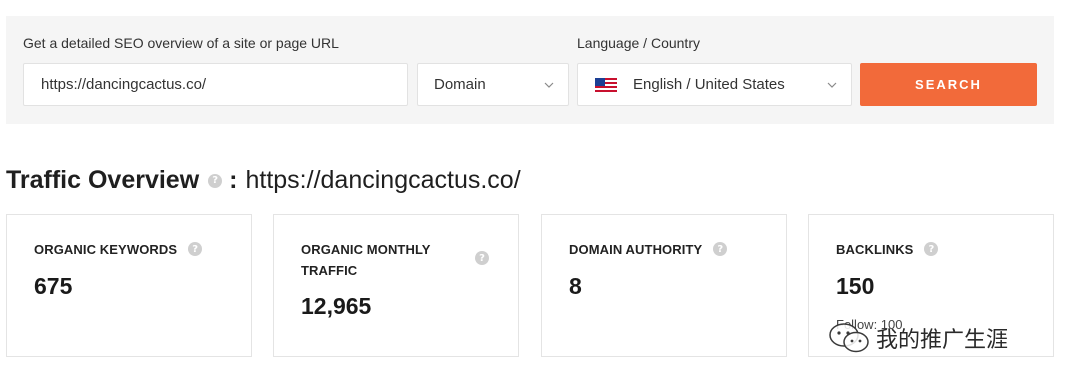 This screenshot has height=385, width=1080. What do you see at coordinates (575, 286) in the screenshot?
I see `card-value: 8` at bounding box center [575, 286].